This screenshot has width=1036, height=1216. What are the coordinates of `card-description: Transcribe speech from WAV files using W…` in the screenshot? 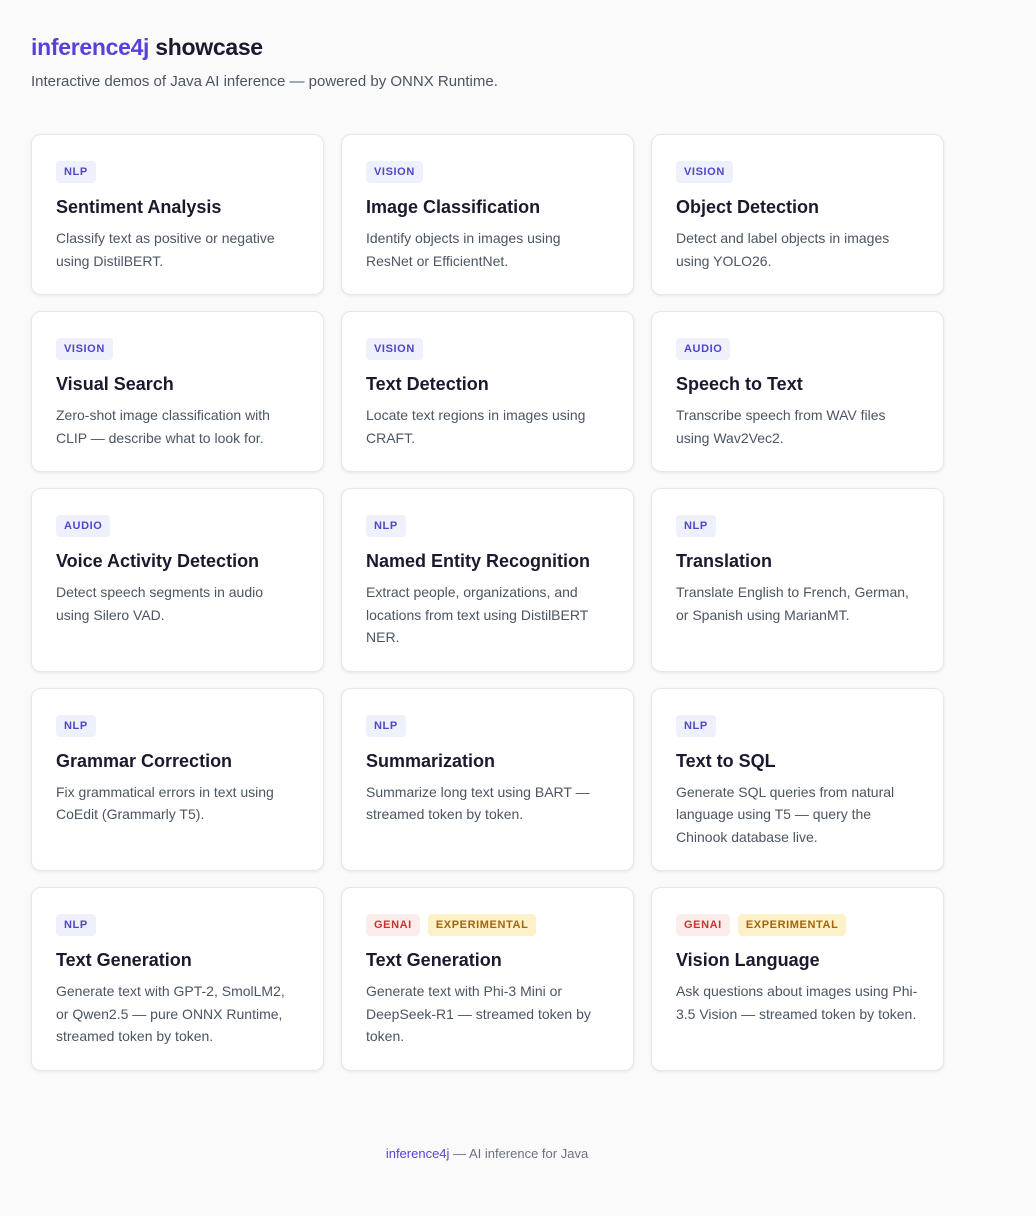 It's located at (781, 426).